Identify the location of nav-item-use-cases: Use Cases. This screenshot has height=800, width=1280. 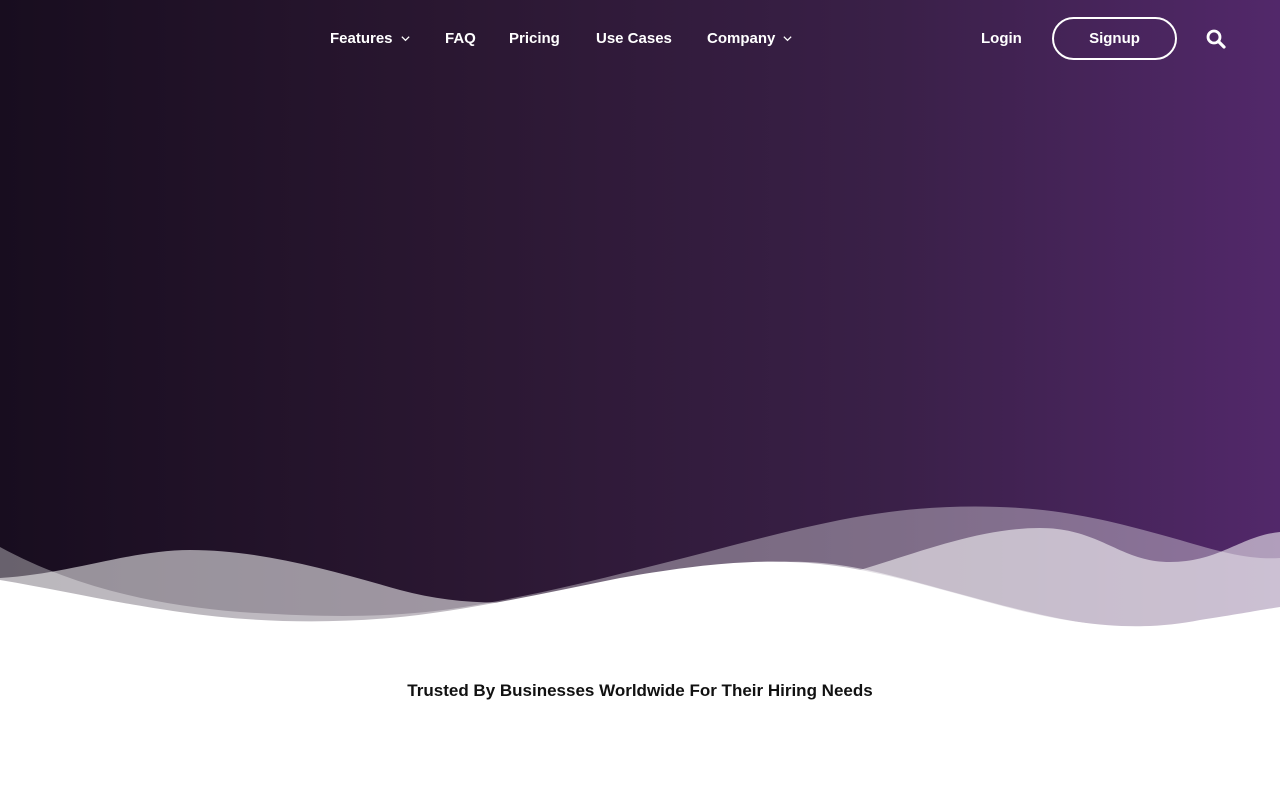
(634, 39).